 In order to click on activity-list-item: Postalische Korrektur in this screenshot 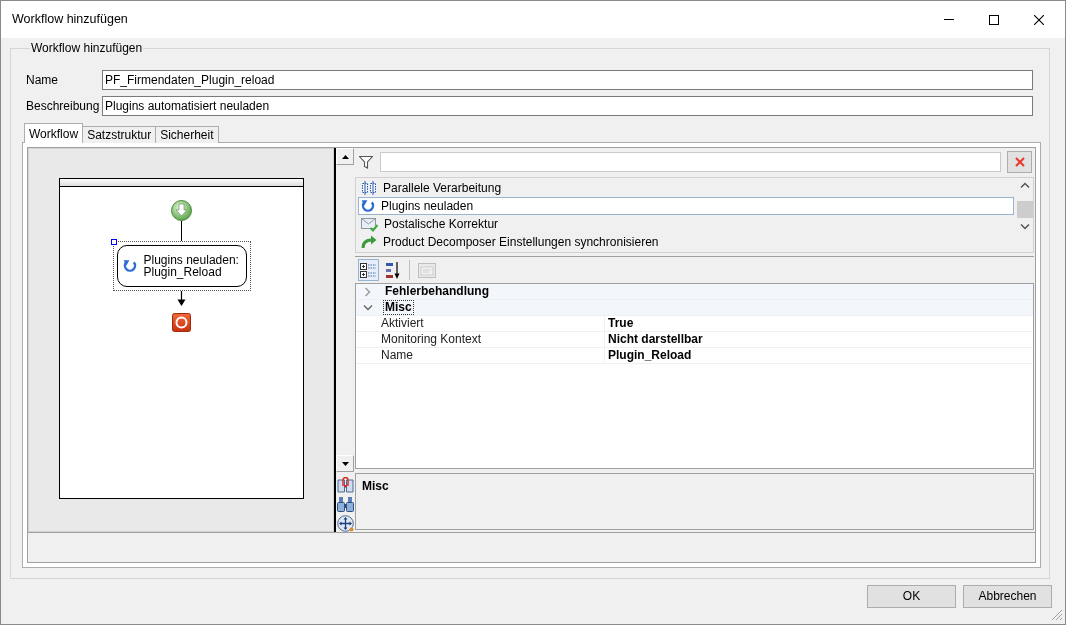, I will do `click(686, 224)`.